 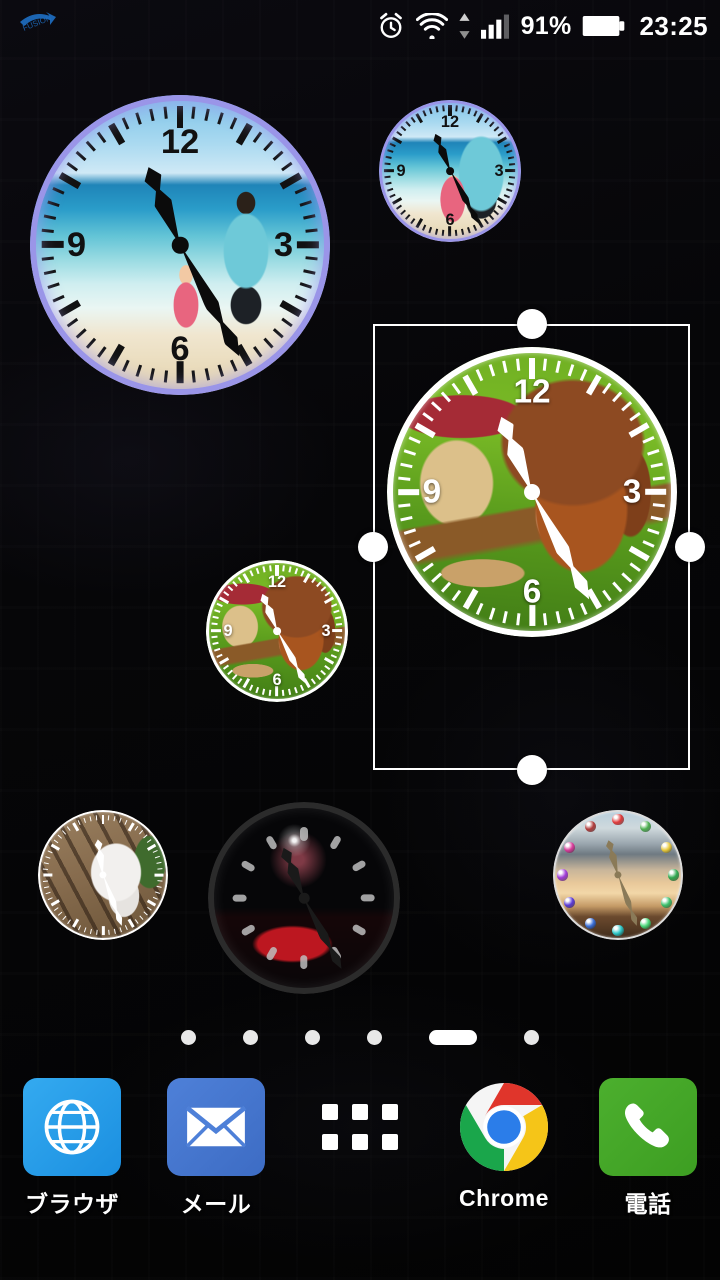 I want to click on dock-item-phone: 電話, so click(x=648, y=1148).